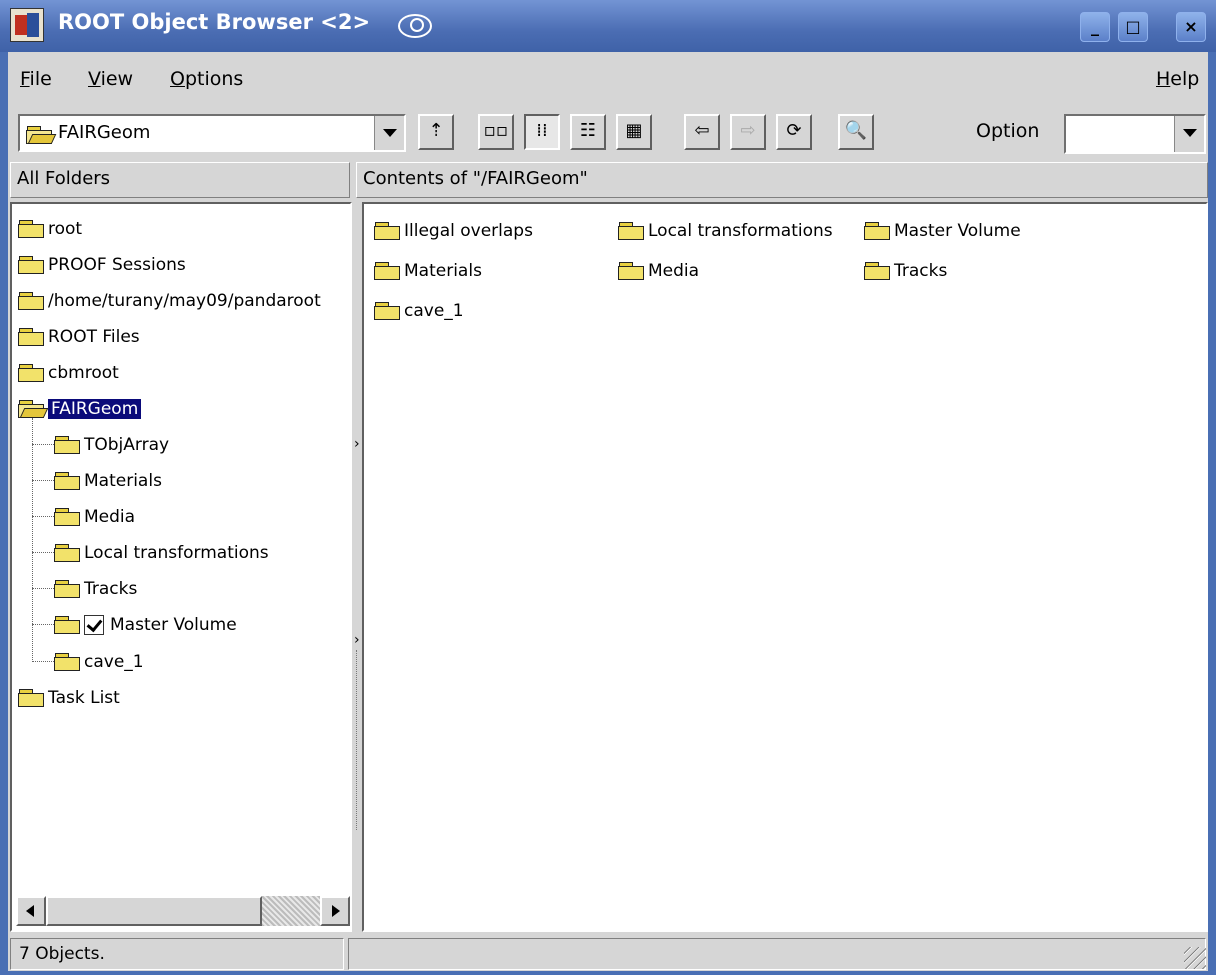  Describe the element at coordinates (291, 911) in the screenshot. I see `scroll-track` at that location.